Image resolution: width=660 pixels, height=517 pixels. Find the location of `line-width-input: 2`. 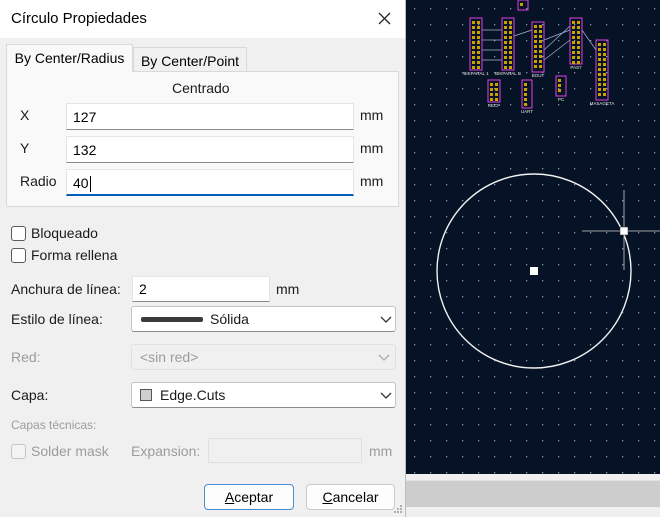

line-width-input: 2 is located at coordinates (201, 289).